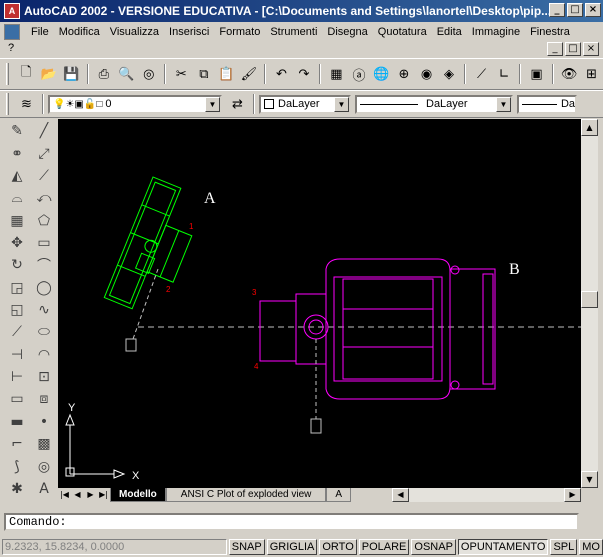 The width and height of the screenshot is (603, 557). Describe the element at coordinates (12, 32) in the screenshot. I see `document-icon` at that location.